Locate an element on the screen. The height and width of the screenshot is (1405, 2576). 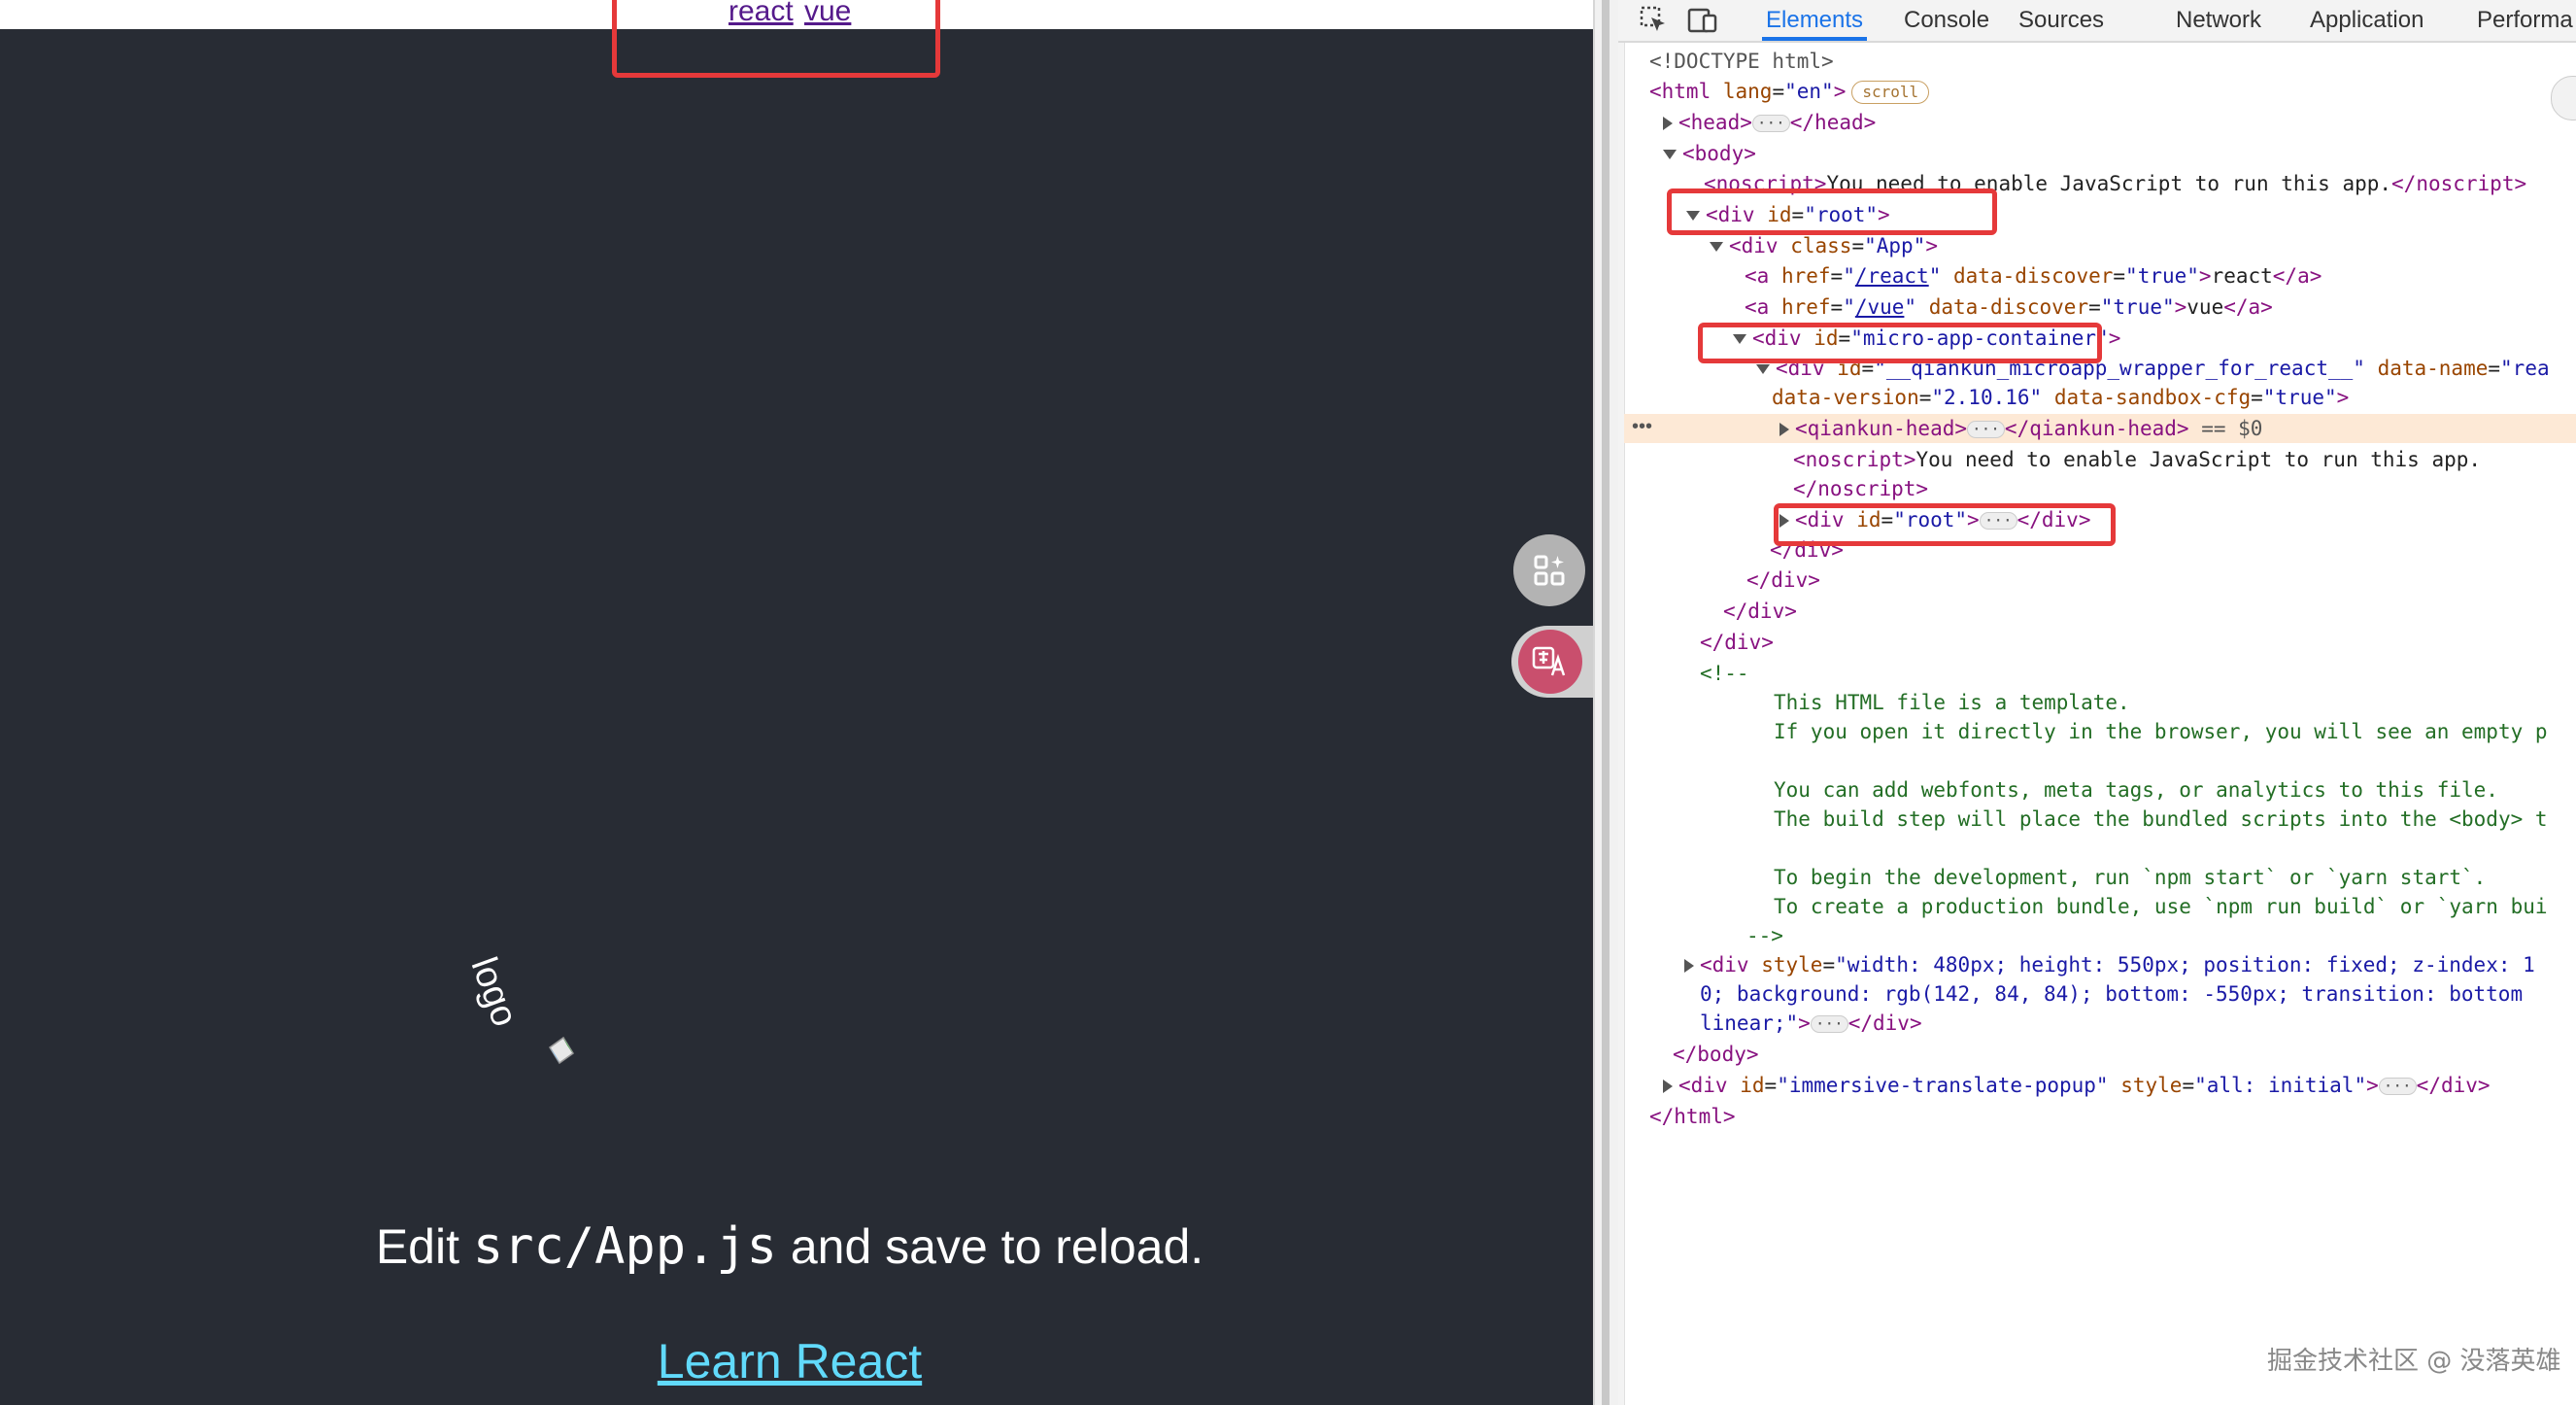
highlight-box-nav-links is located at coordinates (776, 39).